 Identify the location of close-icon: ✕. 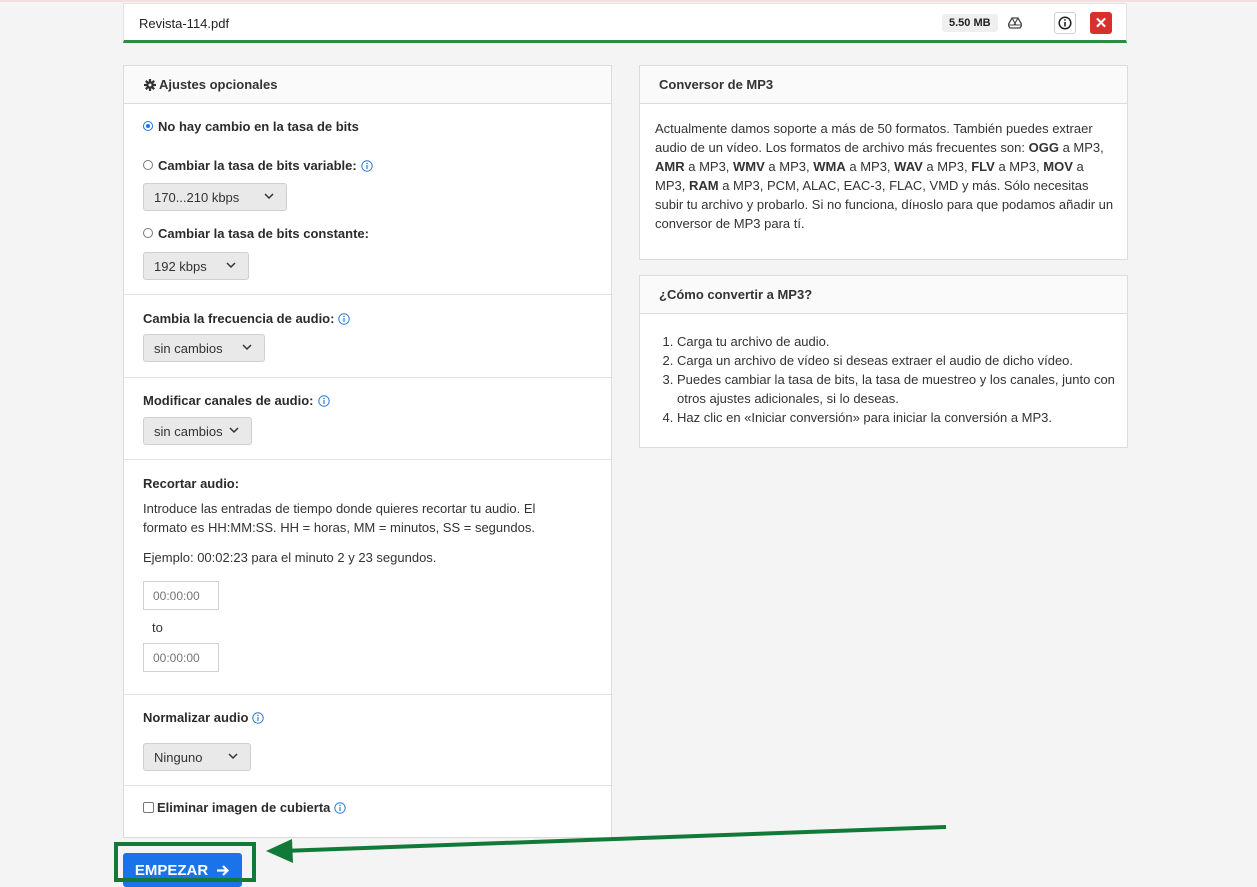
(1101, 23).